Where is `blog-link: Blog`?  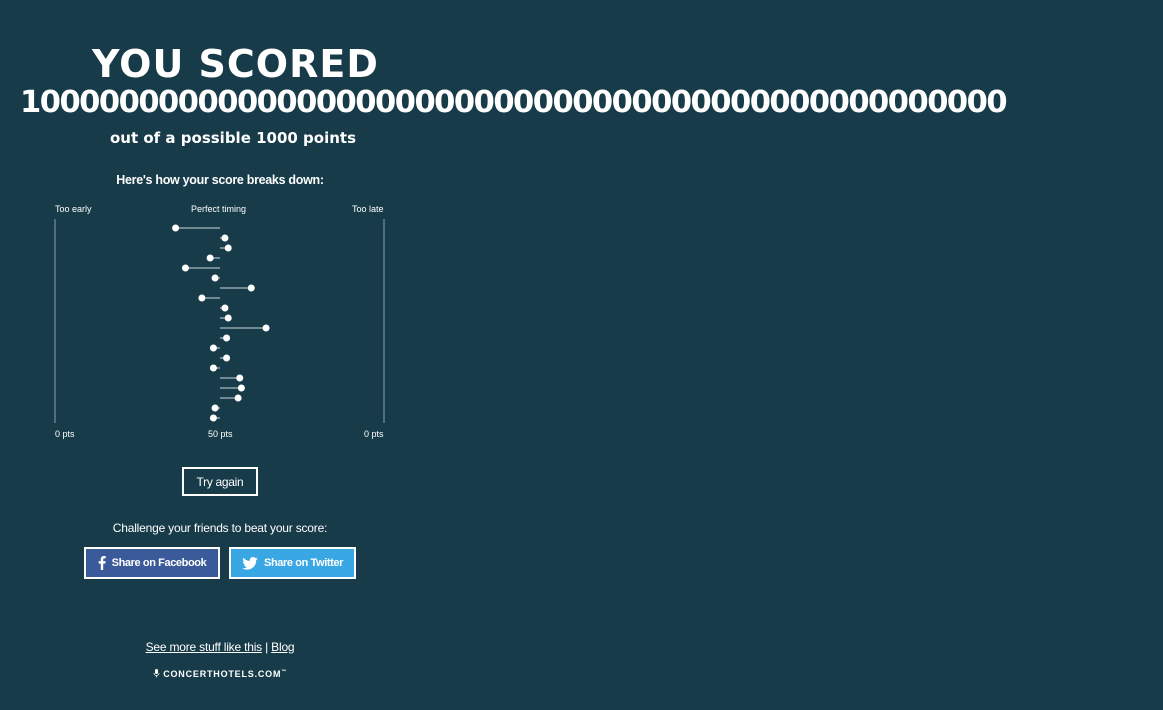 blog-link: Blog is located at coordinates (282, 647).